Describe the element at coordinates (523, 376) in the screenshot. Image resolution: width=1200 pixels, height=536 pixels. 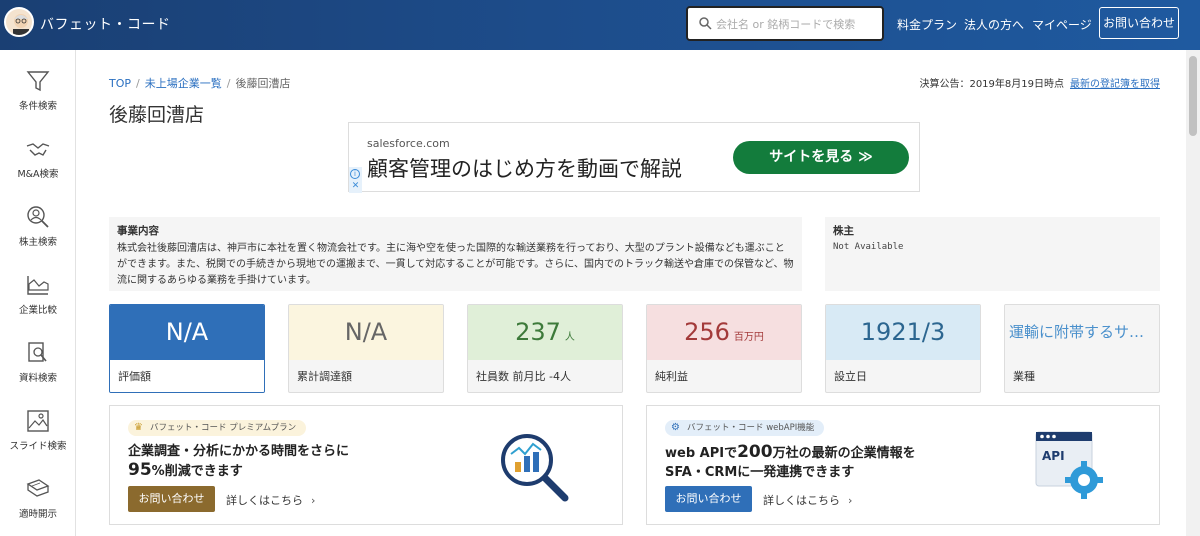
I see `card-label: 社員数 前月比 -4人` at that location.